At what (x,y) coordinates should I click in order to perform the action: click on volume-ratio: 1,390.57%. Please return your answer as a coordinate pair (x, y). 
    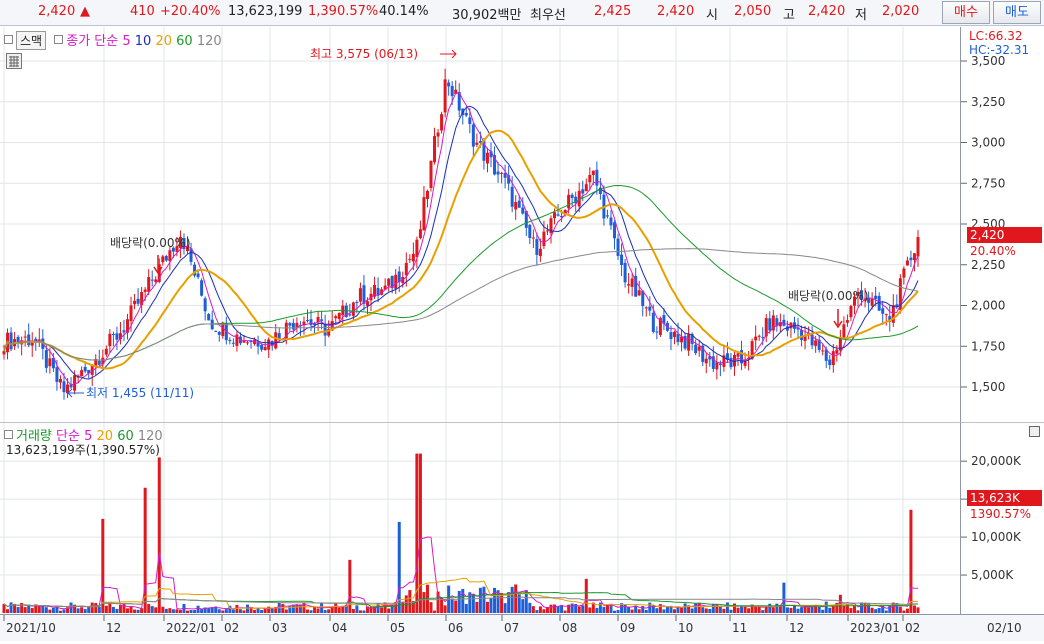
    Looking at the image, I should click on (343, 11).